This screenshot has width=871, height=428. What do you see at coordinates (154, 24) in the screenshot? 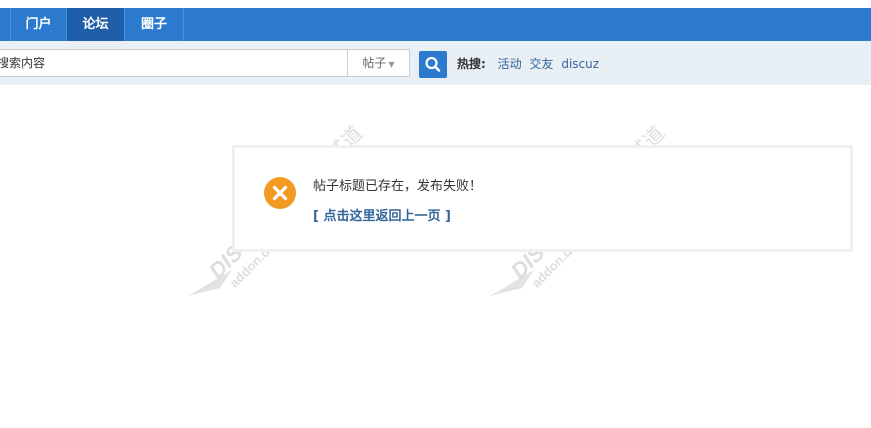
I see `nav-item-group: 圈子` at bounding box center [154, 24].